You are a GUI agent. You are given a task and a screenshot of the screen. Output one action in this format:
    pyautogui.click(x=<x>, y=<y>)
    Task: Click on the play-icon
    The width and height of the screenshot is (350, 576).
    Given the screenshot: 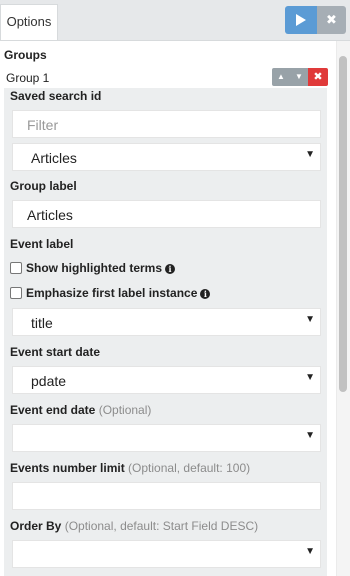 What is the action you would take?
    pyautogui.click(x=301, y=20)
    